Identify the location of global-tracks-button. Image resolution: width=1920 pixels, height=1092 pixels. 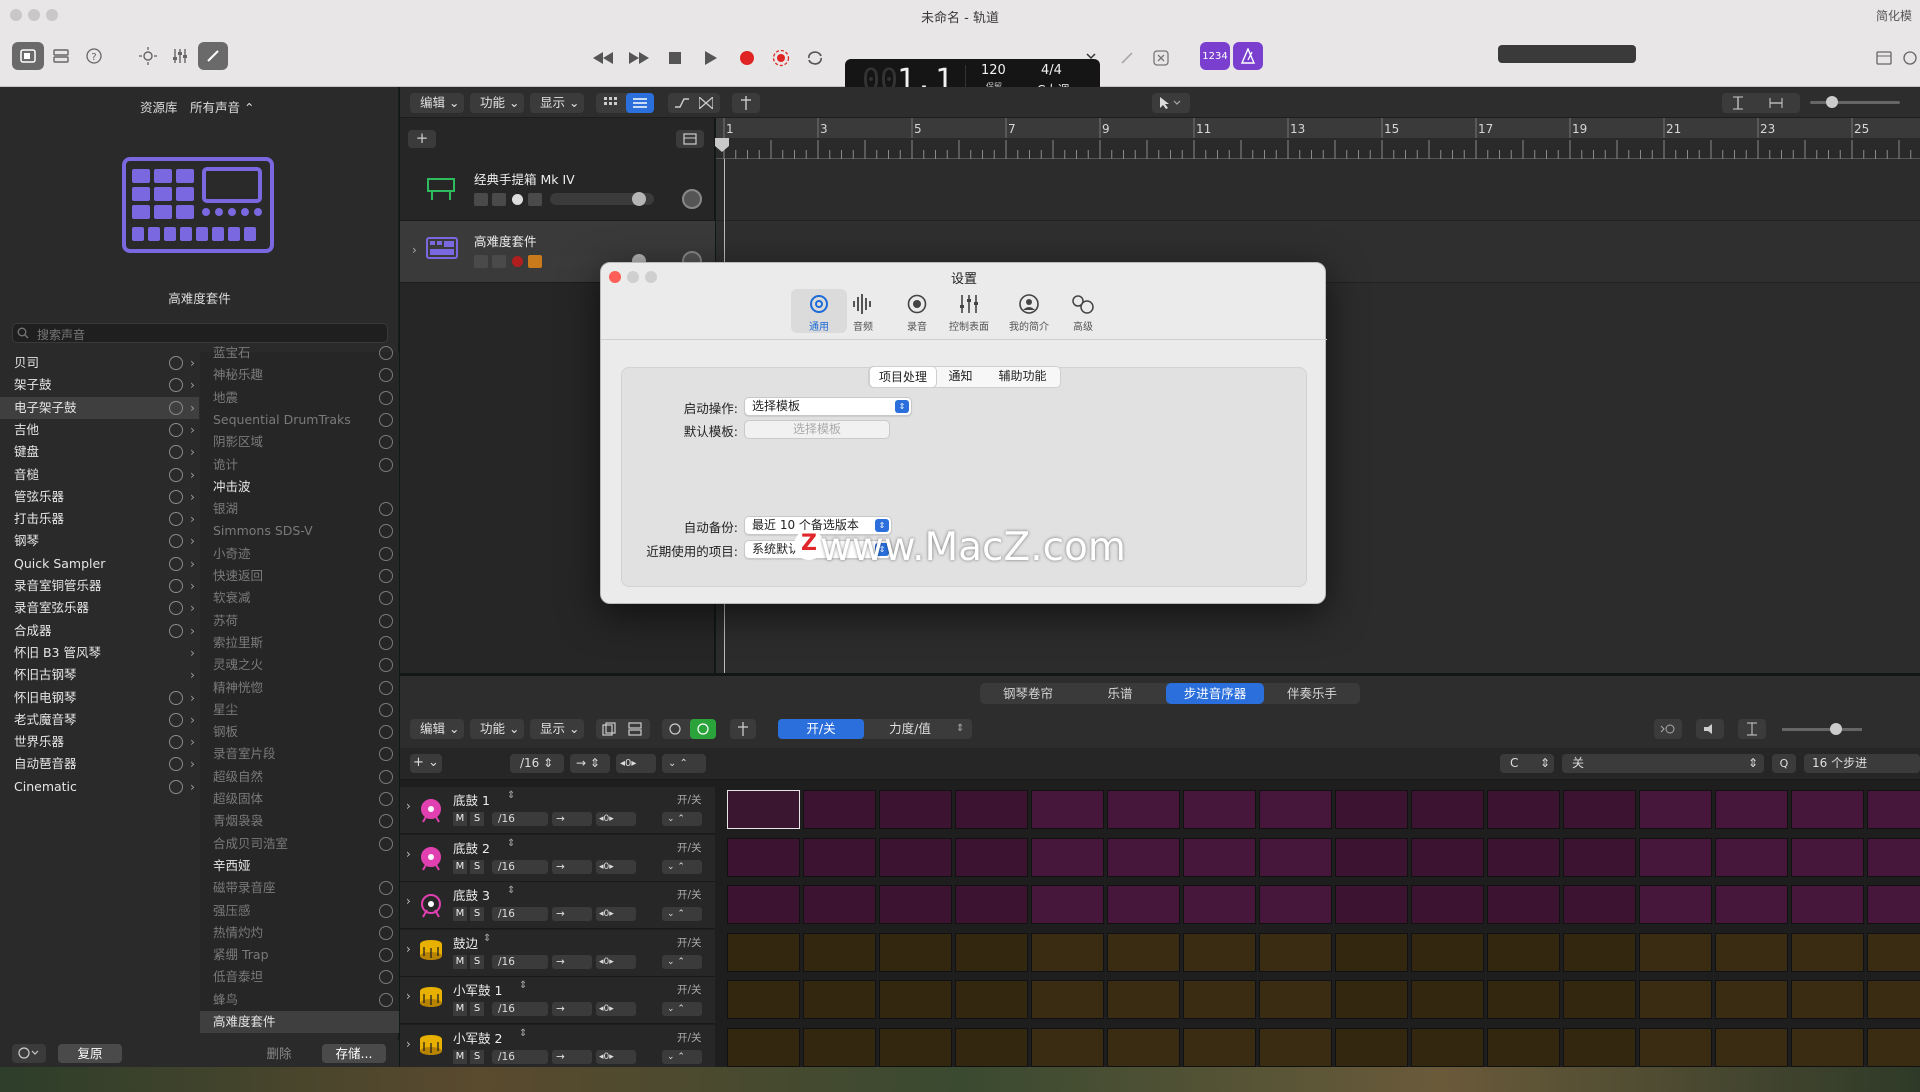
(690, 139).